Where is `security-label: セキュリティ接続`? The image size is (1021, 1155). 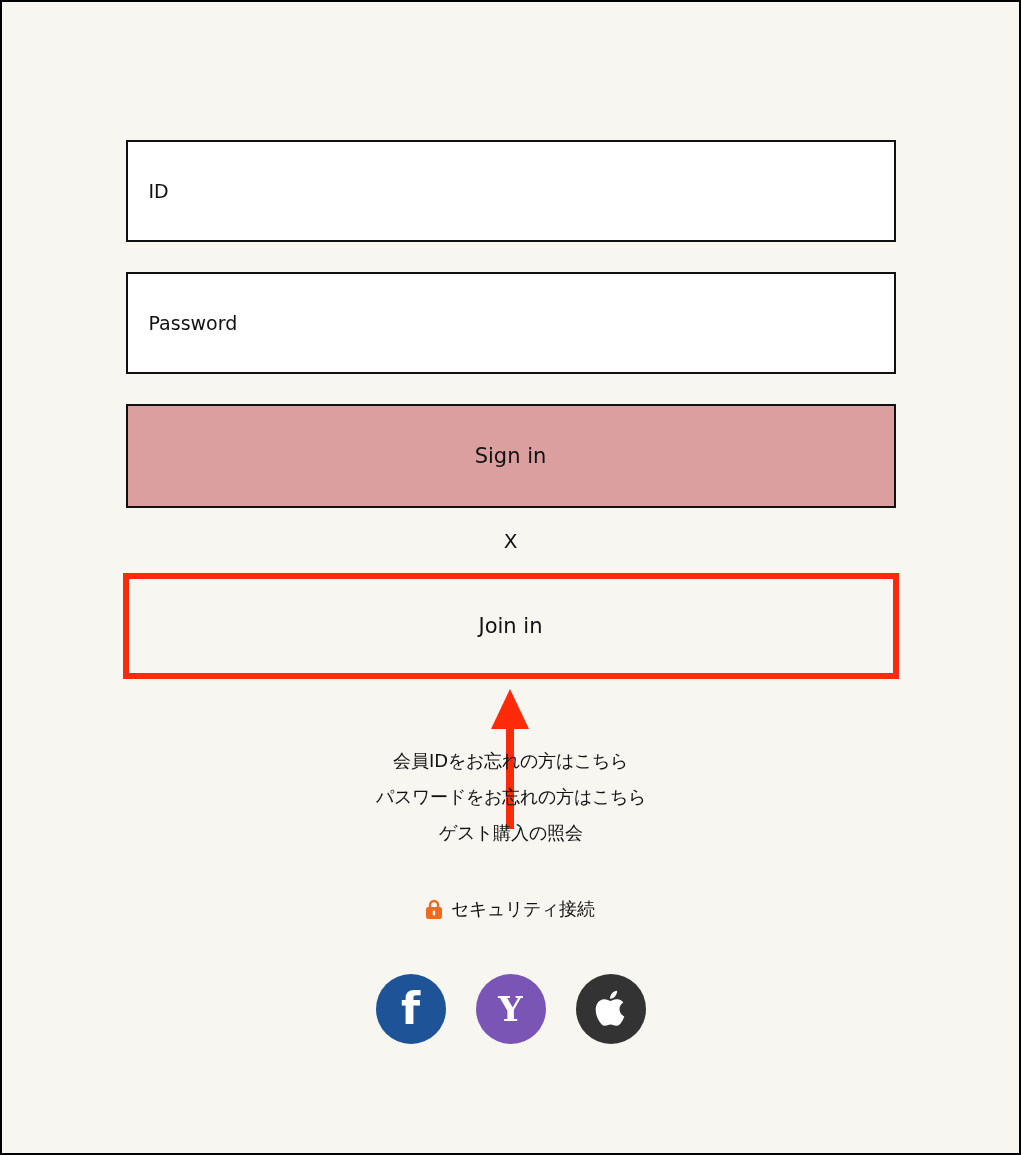
security-label: セキュリティ接続 is located at coordinates (523, 909).